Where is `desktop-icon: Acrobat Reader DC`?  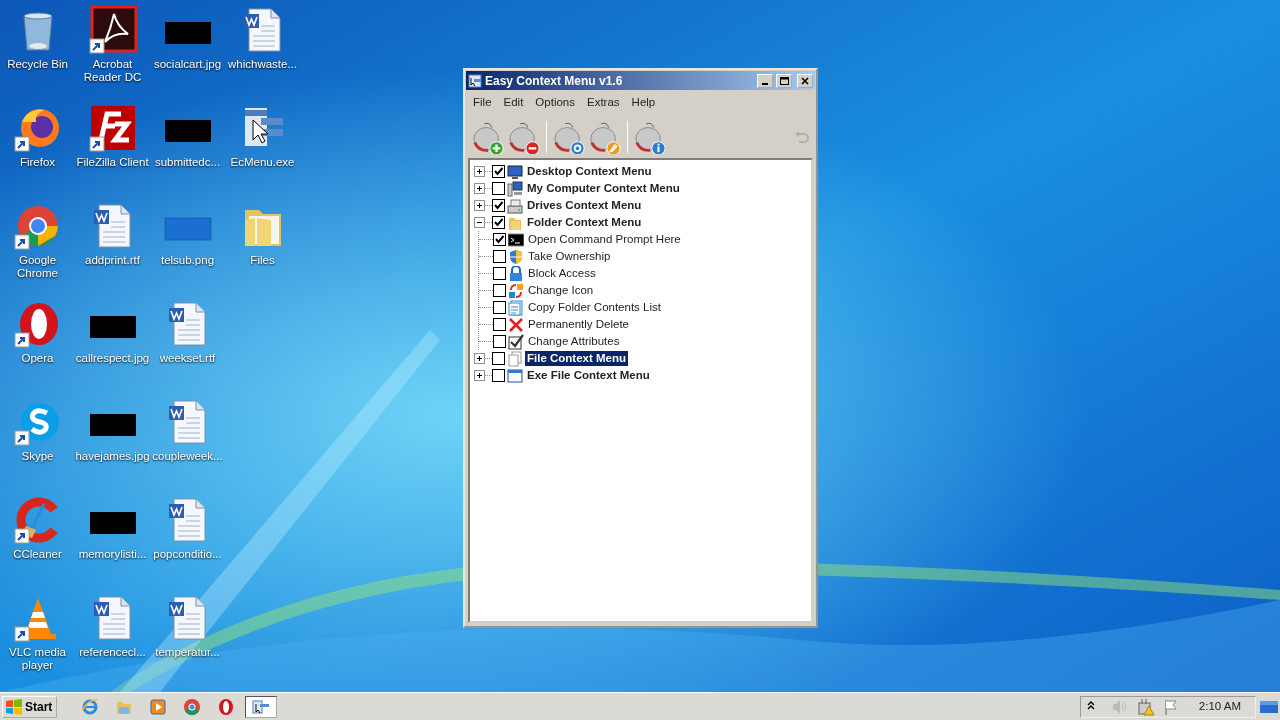 desktop-icon: Acrobat Reader DC is located at coordinates (112, 45).